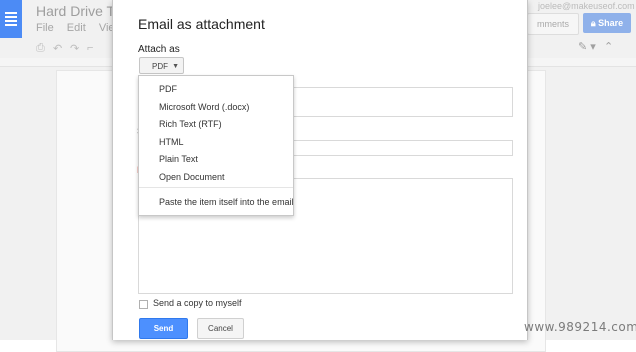 This screenshot has width=636, height=352. What do you see at coordinates (593, 23) in the screenshot?
I see `lock-icon: 🔒︎` at bounding box center [593, 23].